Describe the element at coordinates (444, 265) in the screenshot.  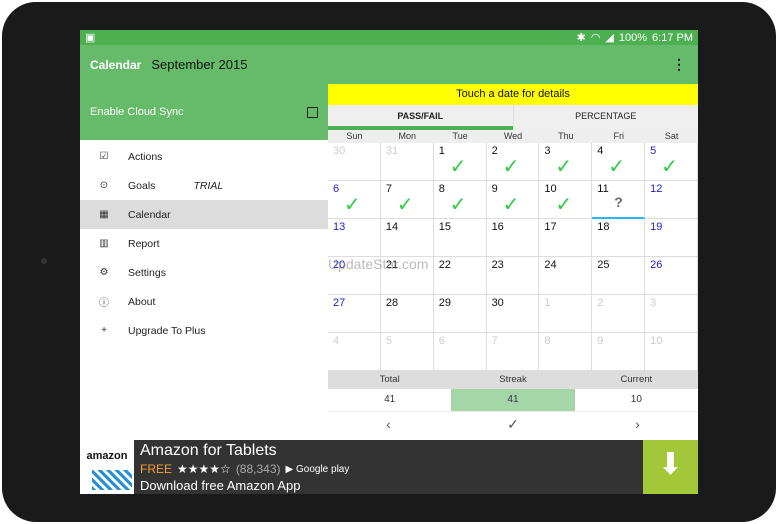
I see `day-number: 22` at that location.